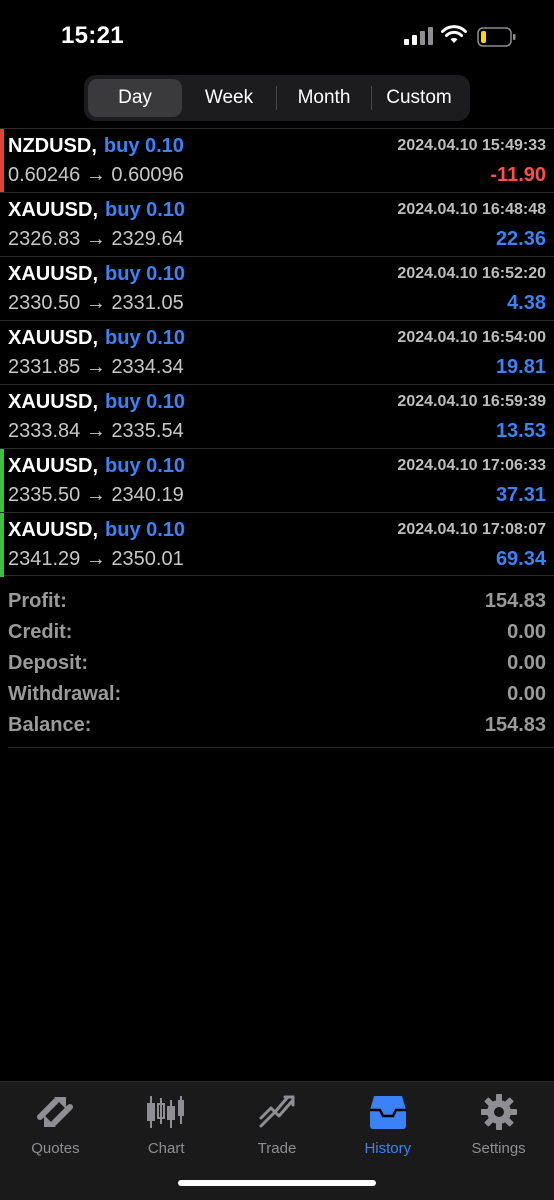  What do you see at coordinates (277, 634) in the screenshot?
I see `summary-row: Credit: 0.00` at bounding box center [277, 634].